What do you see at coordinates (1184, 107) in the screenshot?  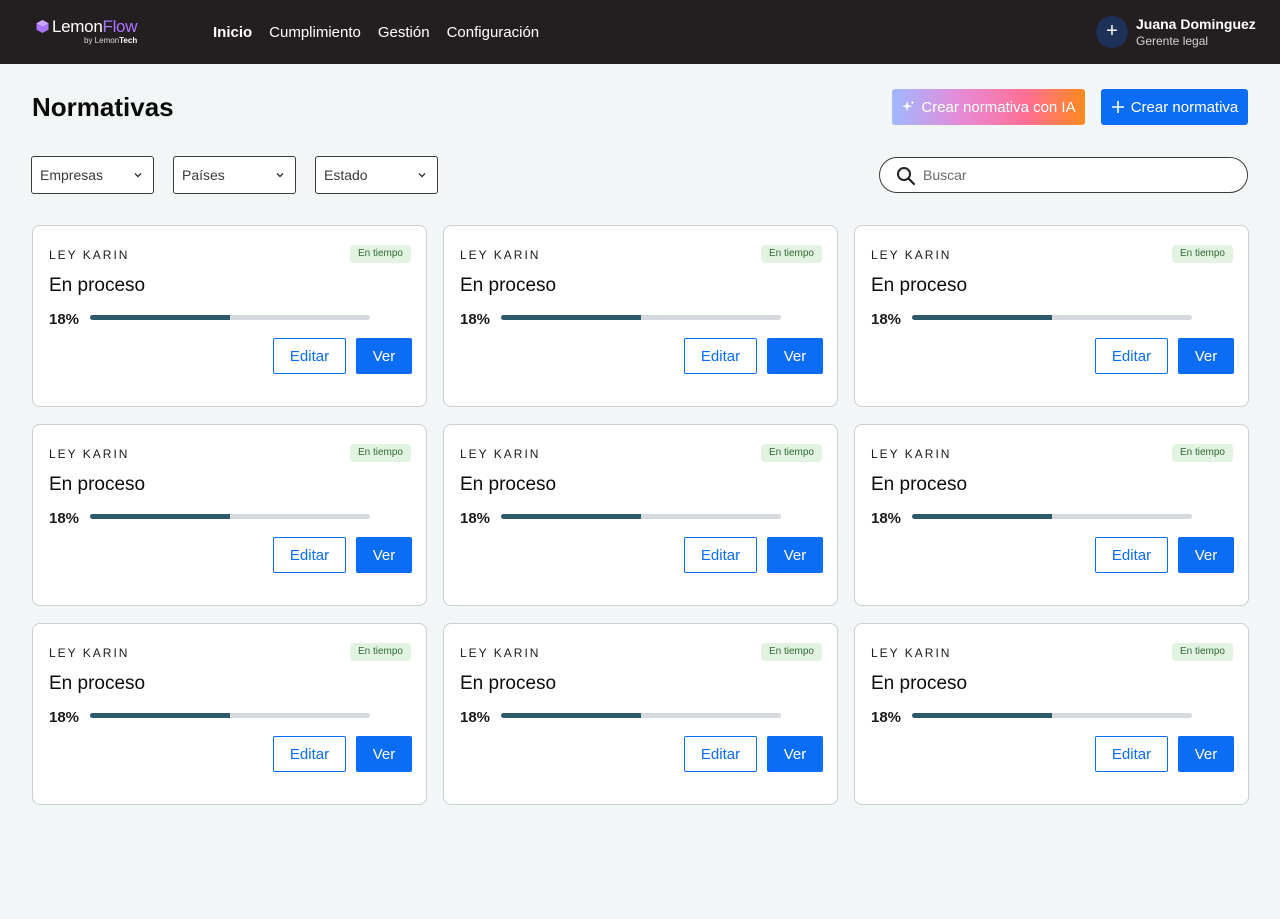 I see `create-normativa-label: Crear normativa` at bounding box center [1184, 107].